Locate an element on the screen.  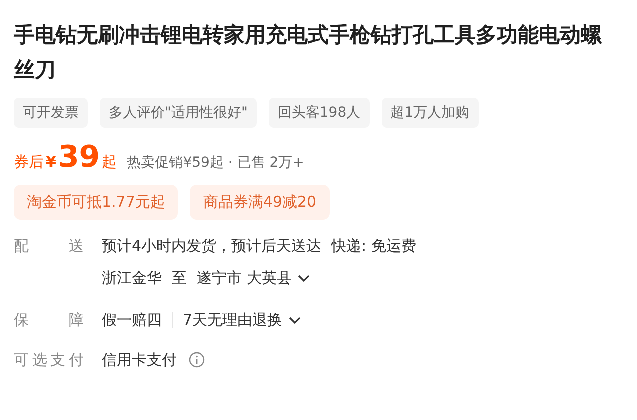
feature-tag: 回头客198人 is located at coordinates (319, 113).